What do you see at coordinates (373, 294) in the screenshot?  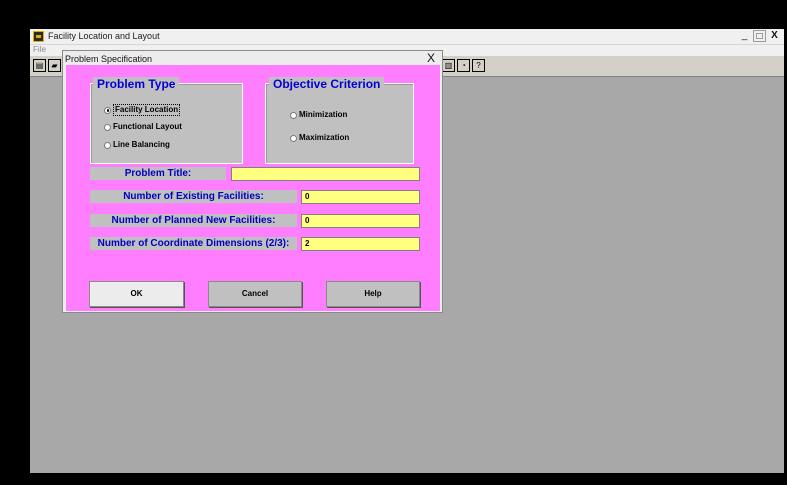 I see `help-button: Help` at bounding box center [373, 294].